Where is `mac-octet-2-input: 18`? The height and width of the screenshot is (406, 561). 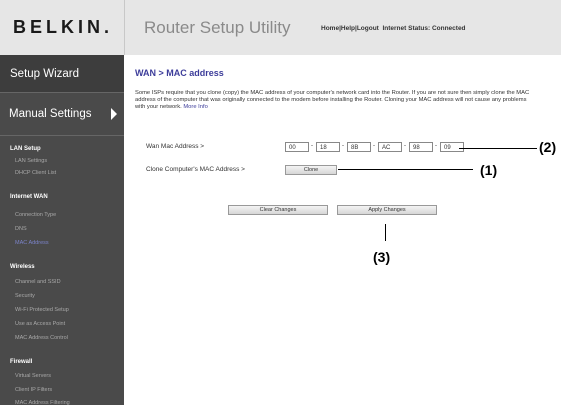
mac-octet-2-input: 18 is located at coordinates (328, 147).